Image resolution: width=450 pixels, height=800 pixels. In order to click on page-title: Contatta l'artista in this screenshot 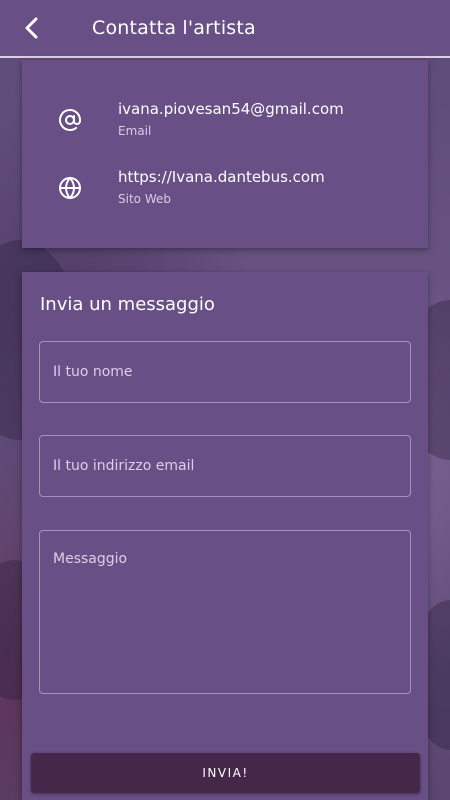, I will do `click(174, 28)`.